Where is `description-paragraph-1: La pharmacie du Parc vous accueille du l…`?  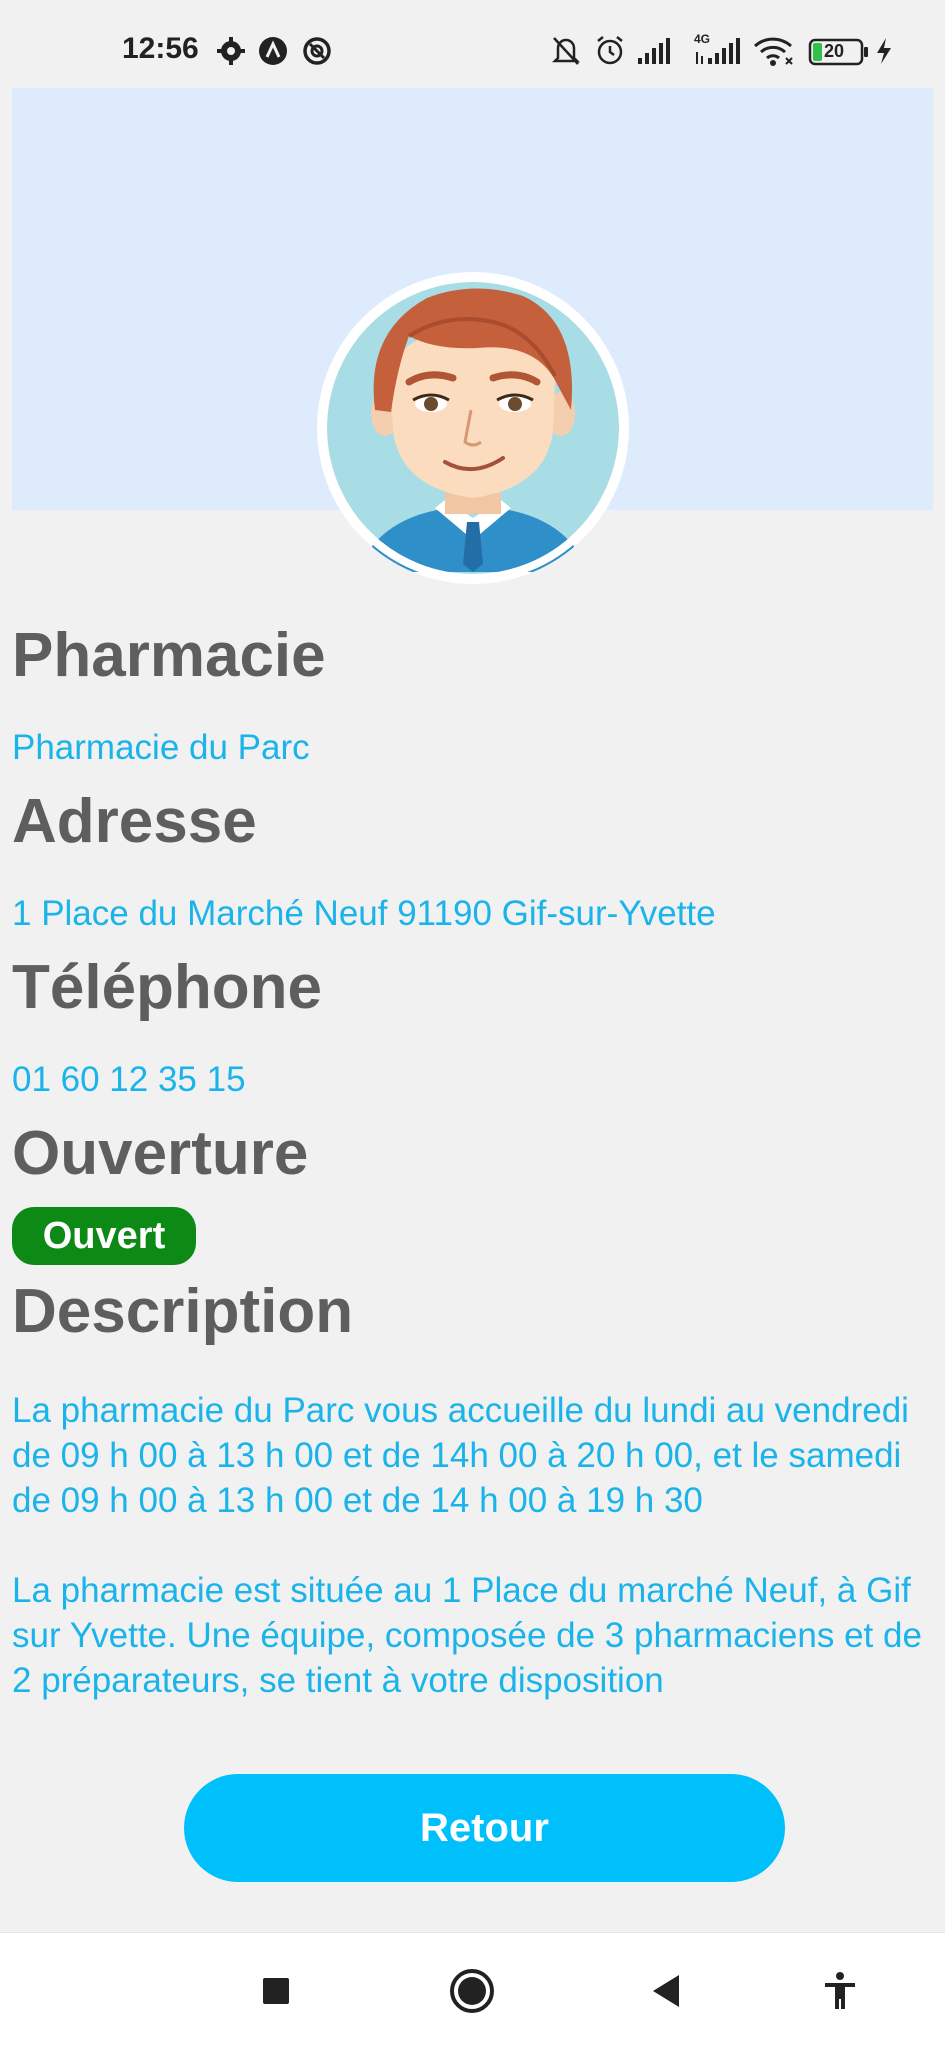
description-paragraph-1: La pharmacie du Parc vous accueille du l… is located at coordinates (460, 1455).